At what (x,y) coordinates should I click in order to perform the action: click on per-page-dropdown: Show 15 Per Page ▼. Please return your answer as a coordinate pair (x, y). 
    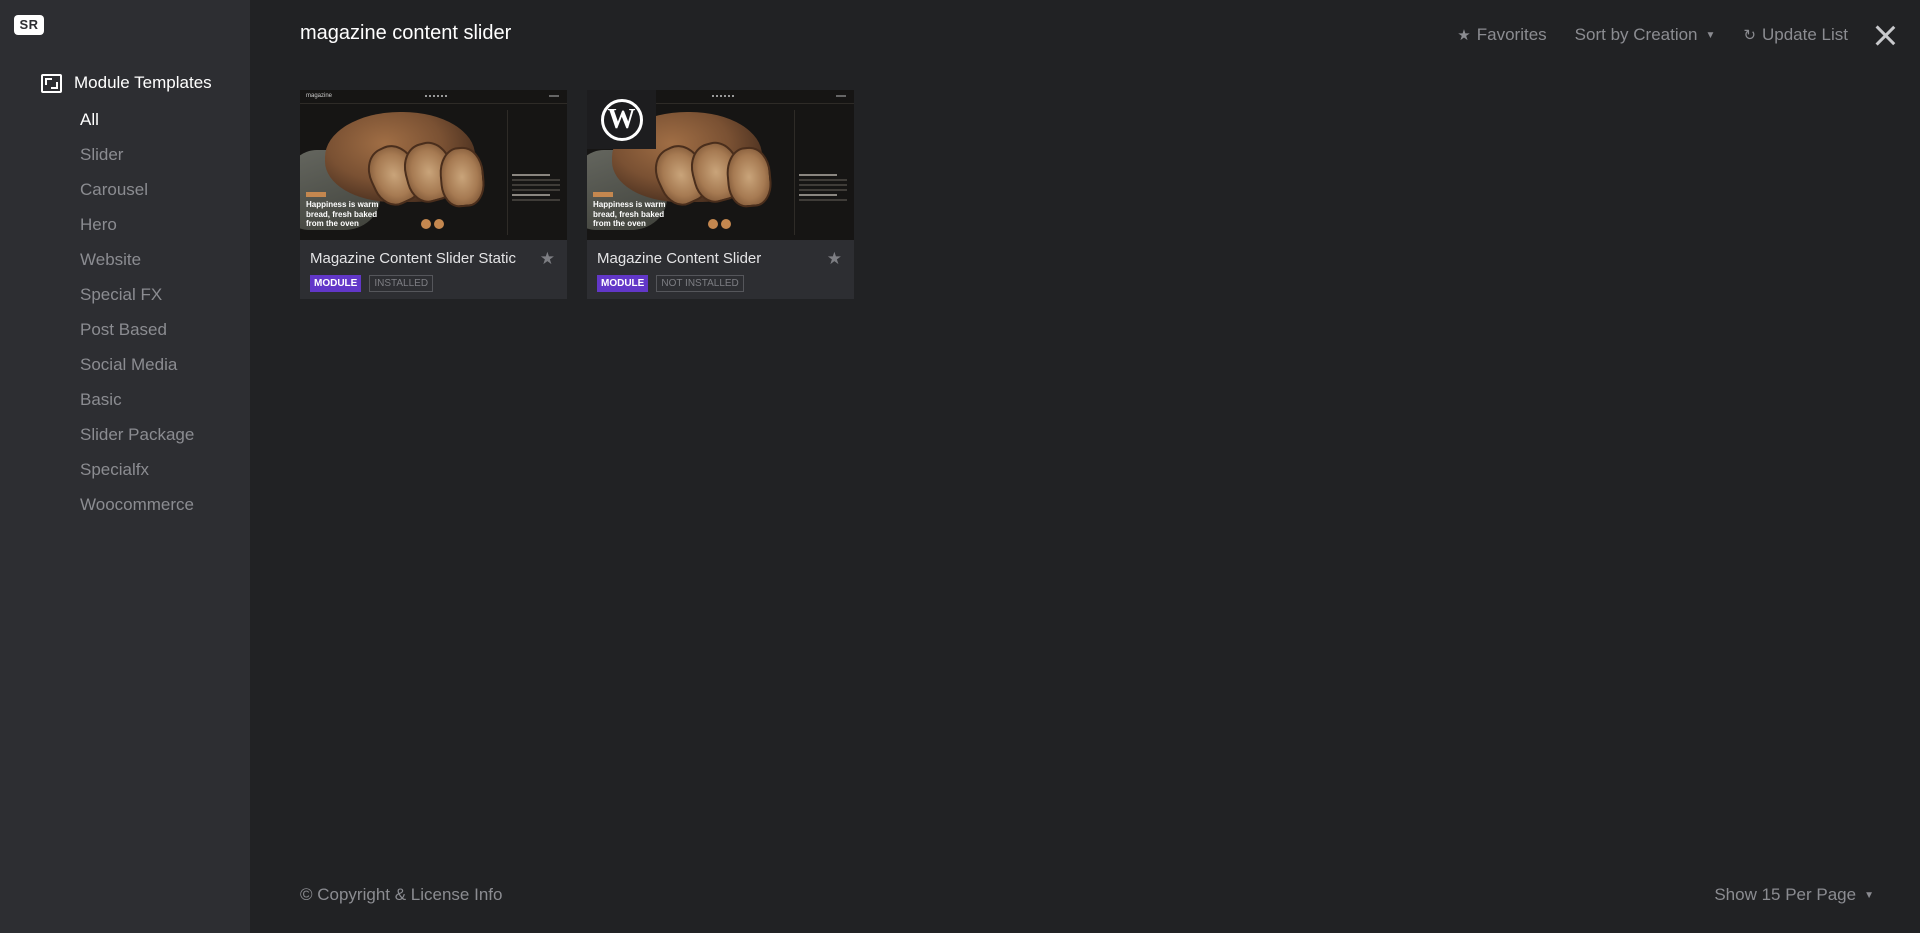
    Looking at the image, I should click on (1794, 895).